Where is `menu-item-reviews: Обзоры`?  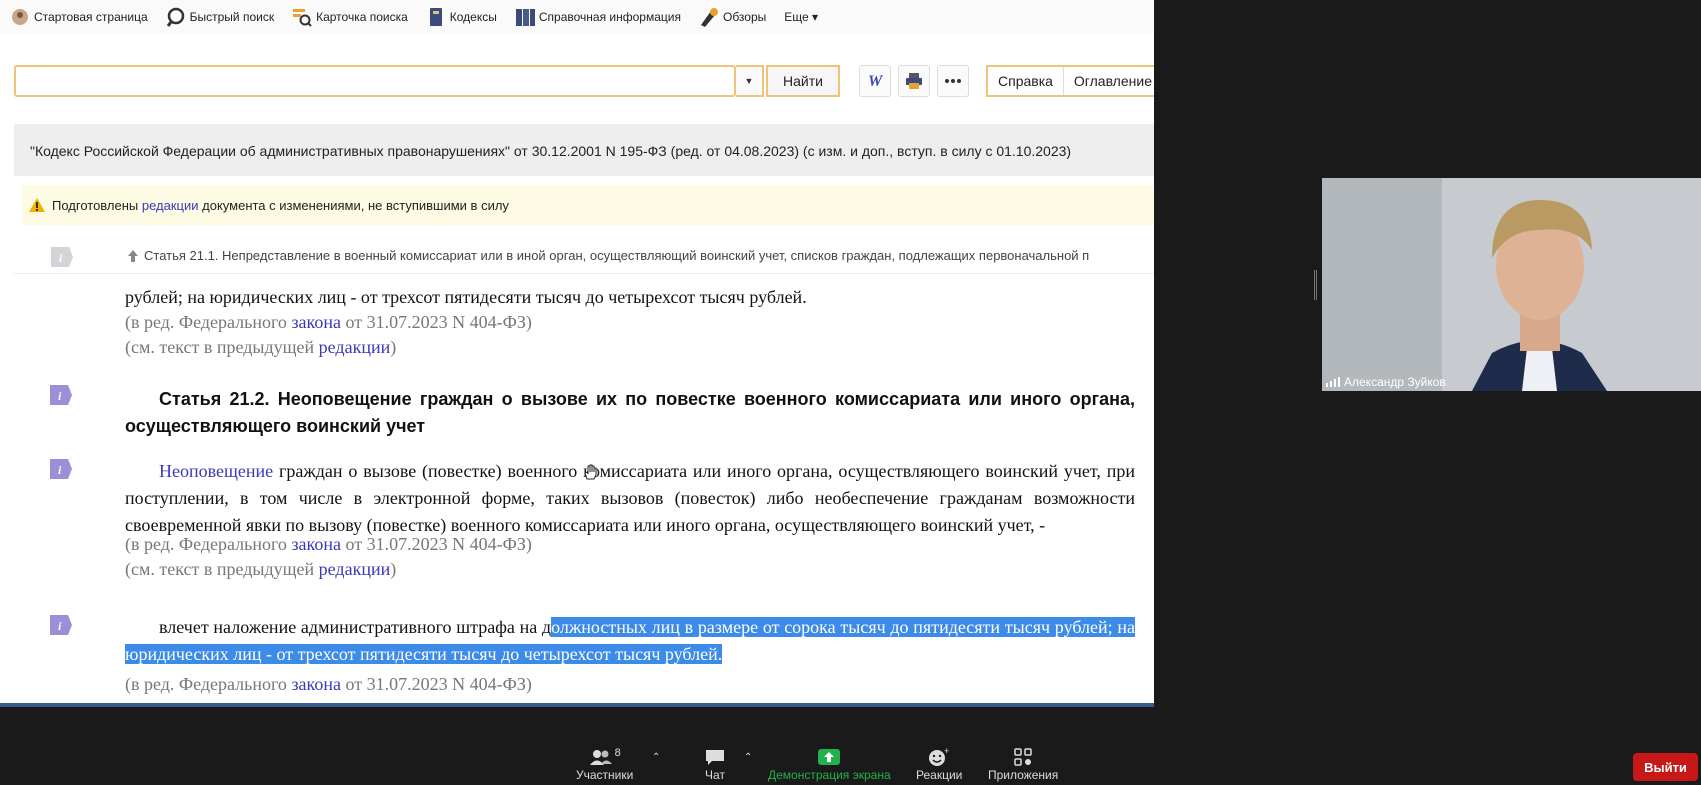 menu-item-reviews: Обзоры is located at coordinates (732, 17).